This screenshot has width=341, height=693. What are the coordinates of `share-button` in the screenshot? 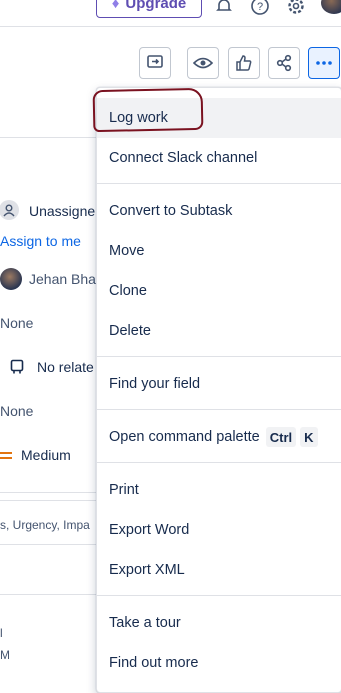 It's located at (284, 63).